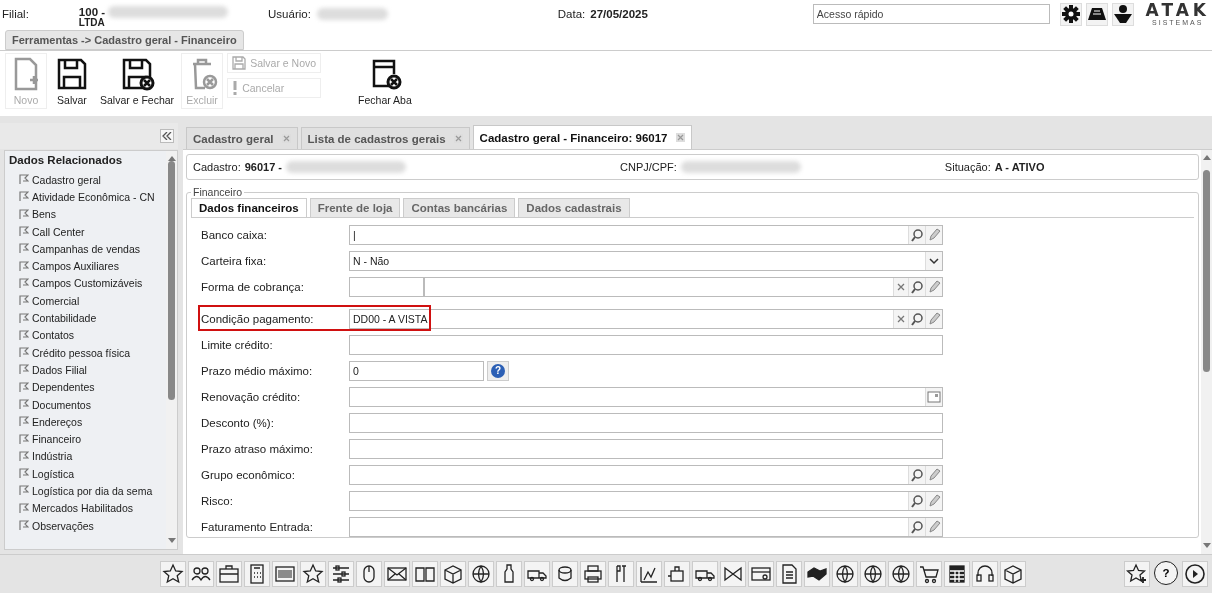  What do you see at coordinates (574, 207) in the screenshot?
I see `tab: Dados cadastrais` at bounding box center [574, 207].